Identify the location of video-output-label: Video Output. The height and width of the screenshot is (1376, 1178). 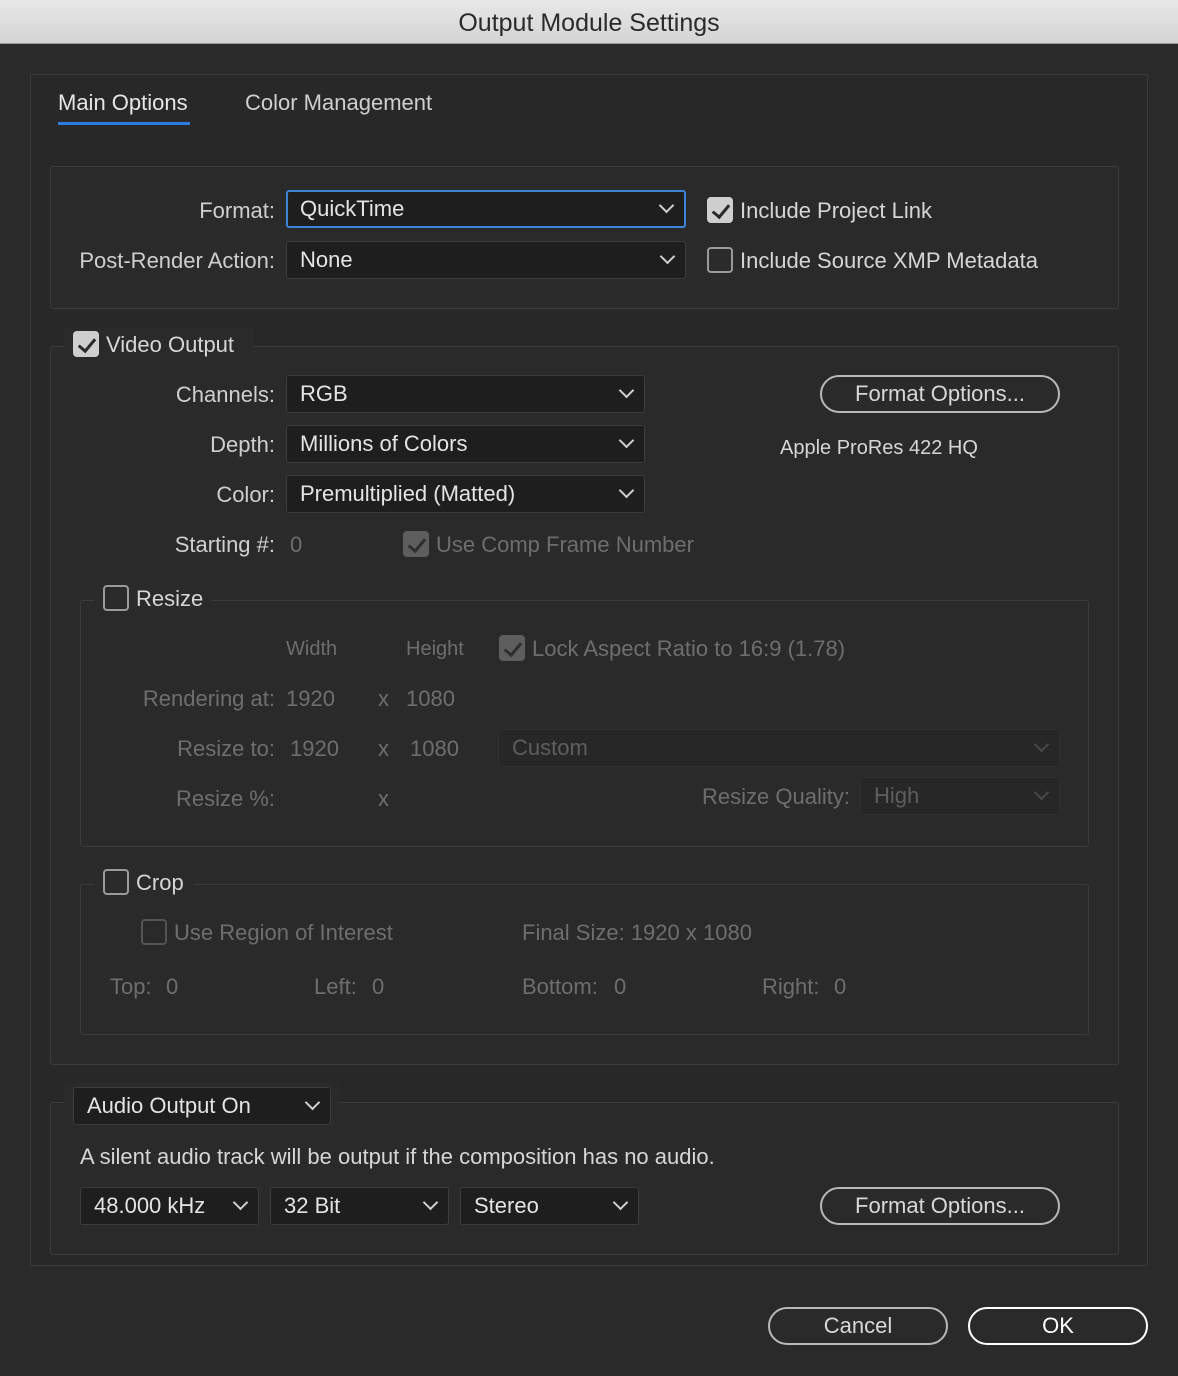
(170, 344).